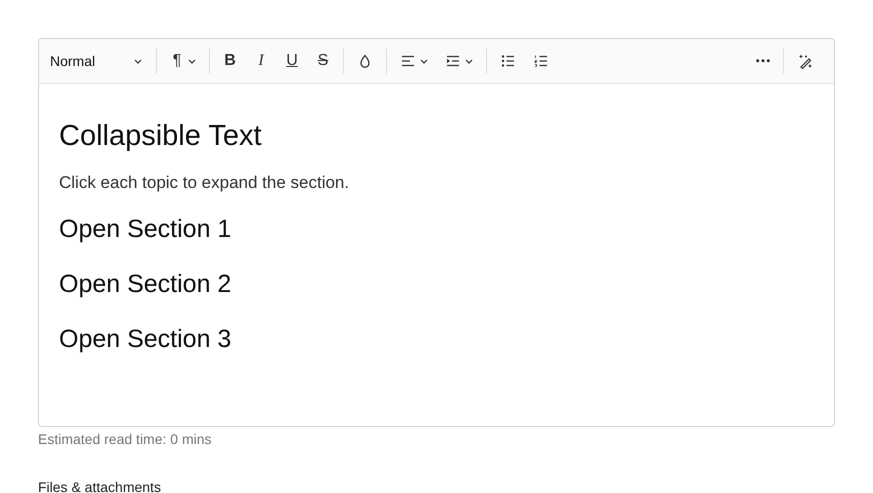 This screenshot has height=493, width=873. Describe the element at coordinates (97, 61) in the screenshot. I see `style-dropdown: Normal` at that location.